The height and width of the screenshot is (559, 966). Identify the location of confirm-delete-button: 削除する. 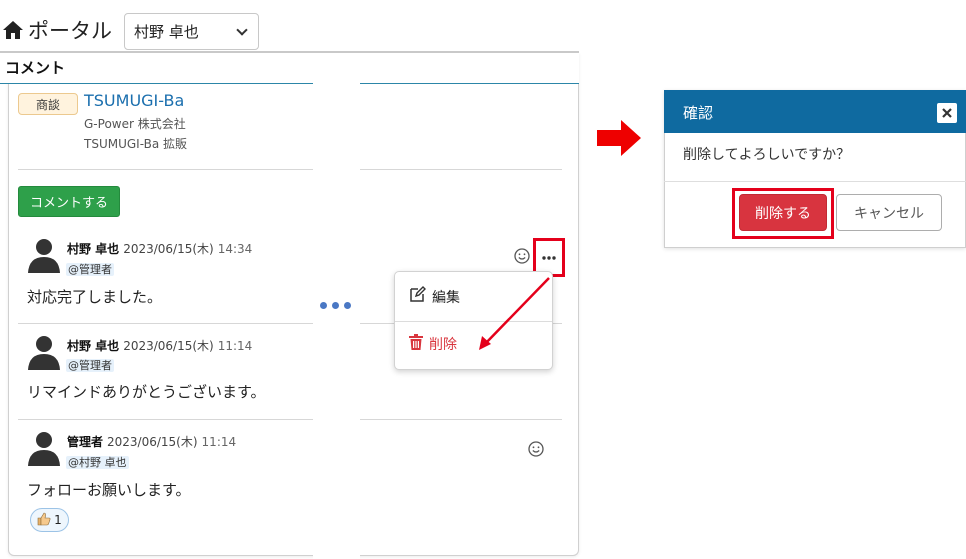
(783, 212).